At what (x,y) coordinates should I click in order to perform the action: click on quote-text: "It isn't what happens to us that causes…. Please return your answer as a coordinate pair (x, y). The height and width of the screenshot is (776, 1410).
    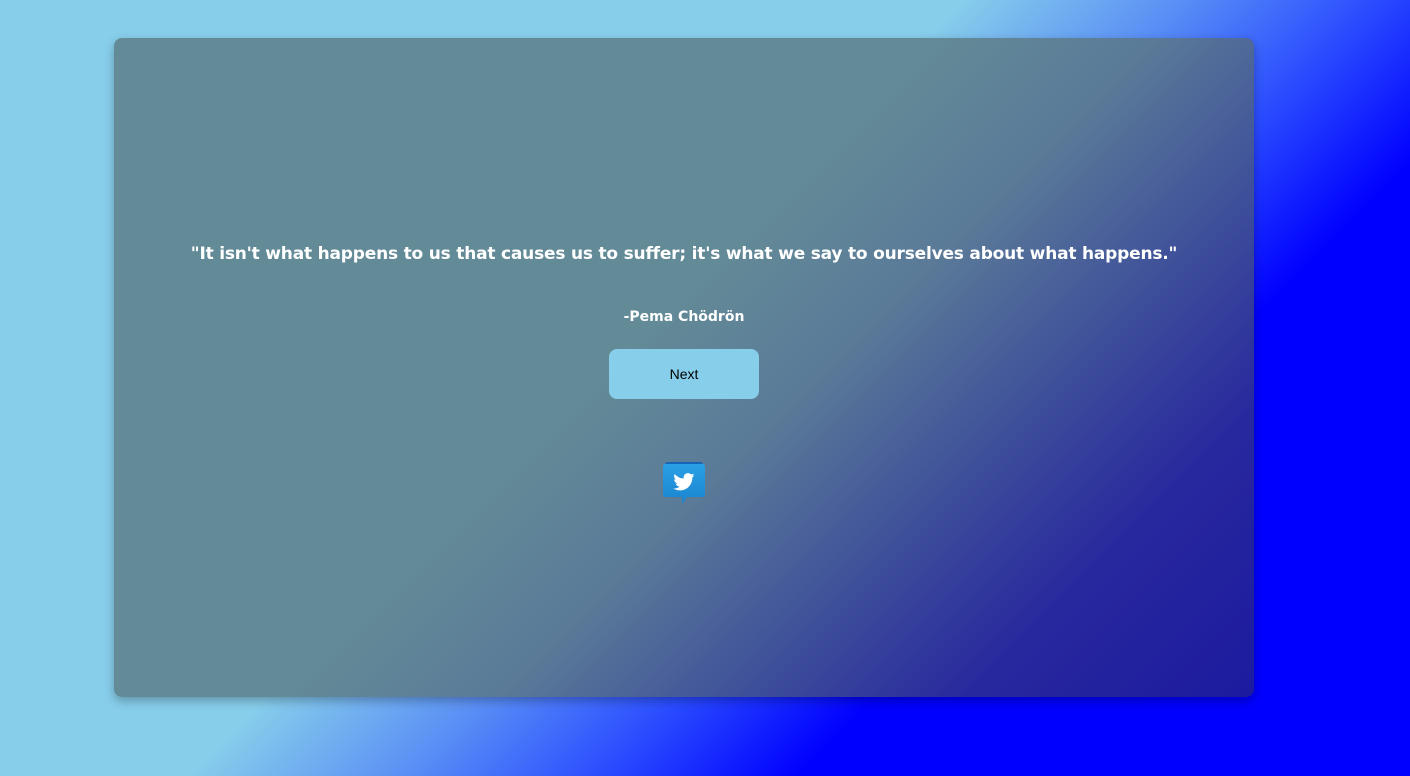
    Looking at the image, I should click on (684, 254).